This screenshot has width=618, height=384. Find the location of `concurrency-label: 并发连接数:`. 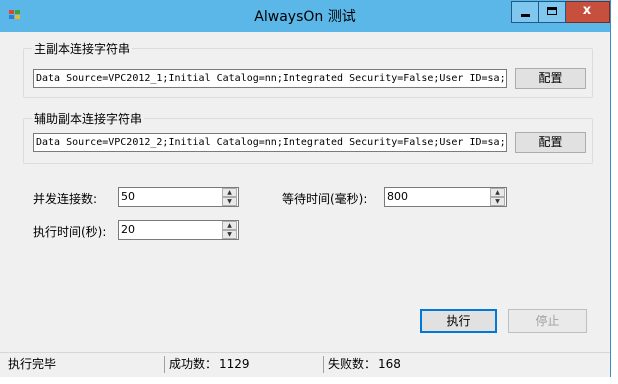

concurrency-label: 并发连接数: is located at coordinates (65, 199).